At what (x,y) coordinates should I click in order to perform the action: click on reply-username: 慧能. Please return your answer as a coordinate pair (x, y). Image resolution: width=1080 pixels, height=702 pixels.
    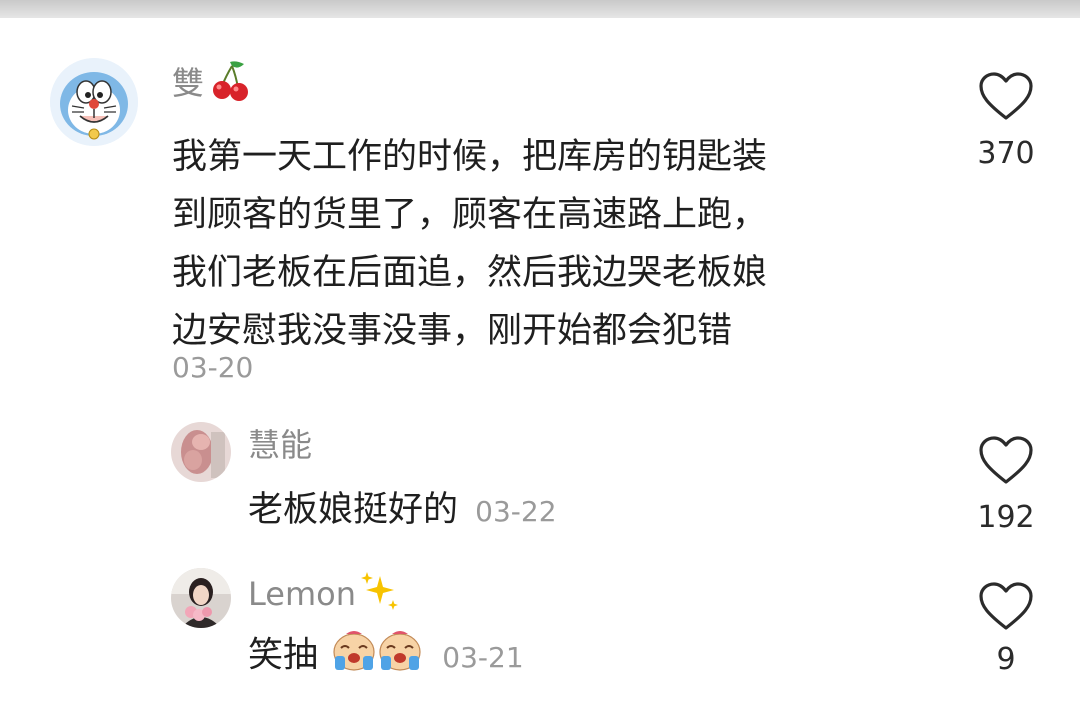
    Looking at the image, I should click on (280, 445).